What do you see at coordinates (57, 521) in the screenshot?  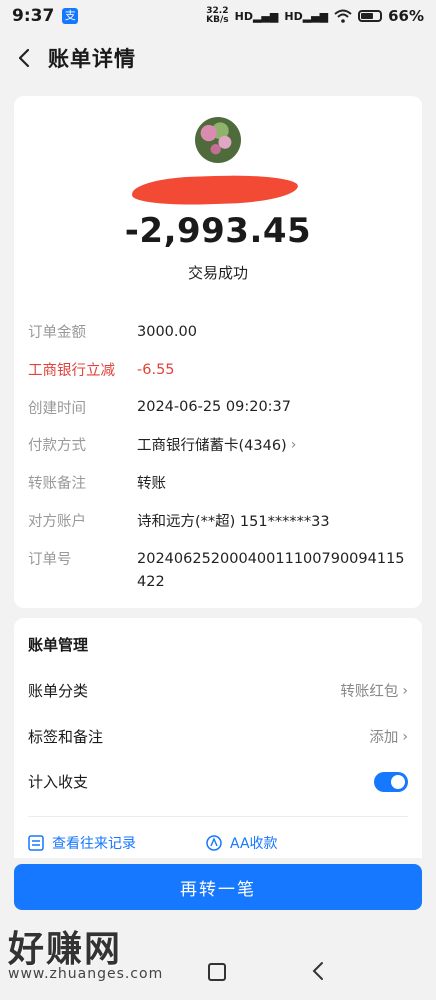 I see `detail-label: 对方账户` at bounding box center [57, 521].